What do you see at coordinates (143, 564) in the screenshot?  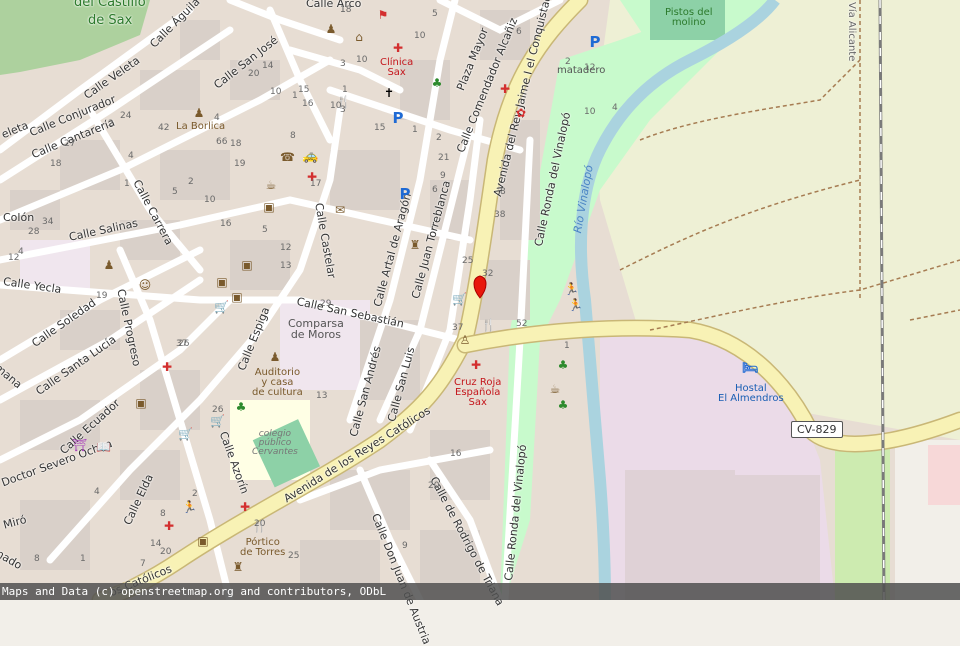 I see `house-number: 7` at bounding box center [143, 564].